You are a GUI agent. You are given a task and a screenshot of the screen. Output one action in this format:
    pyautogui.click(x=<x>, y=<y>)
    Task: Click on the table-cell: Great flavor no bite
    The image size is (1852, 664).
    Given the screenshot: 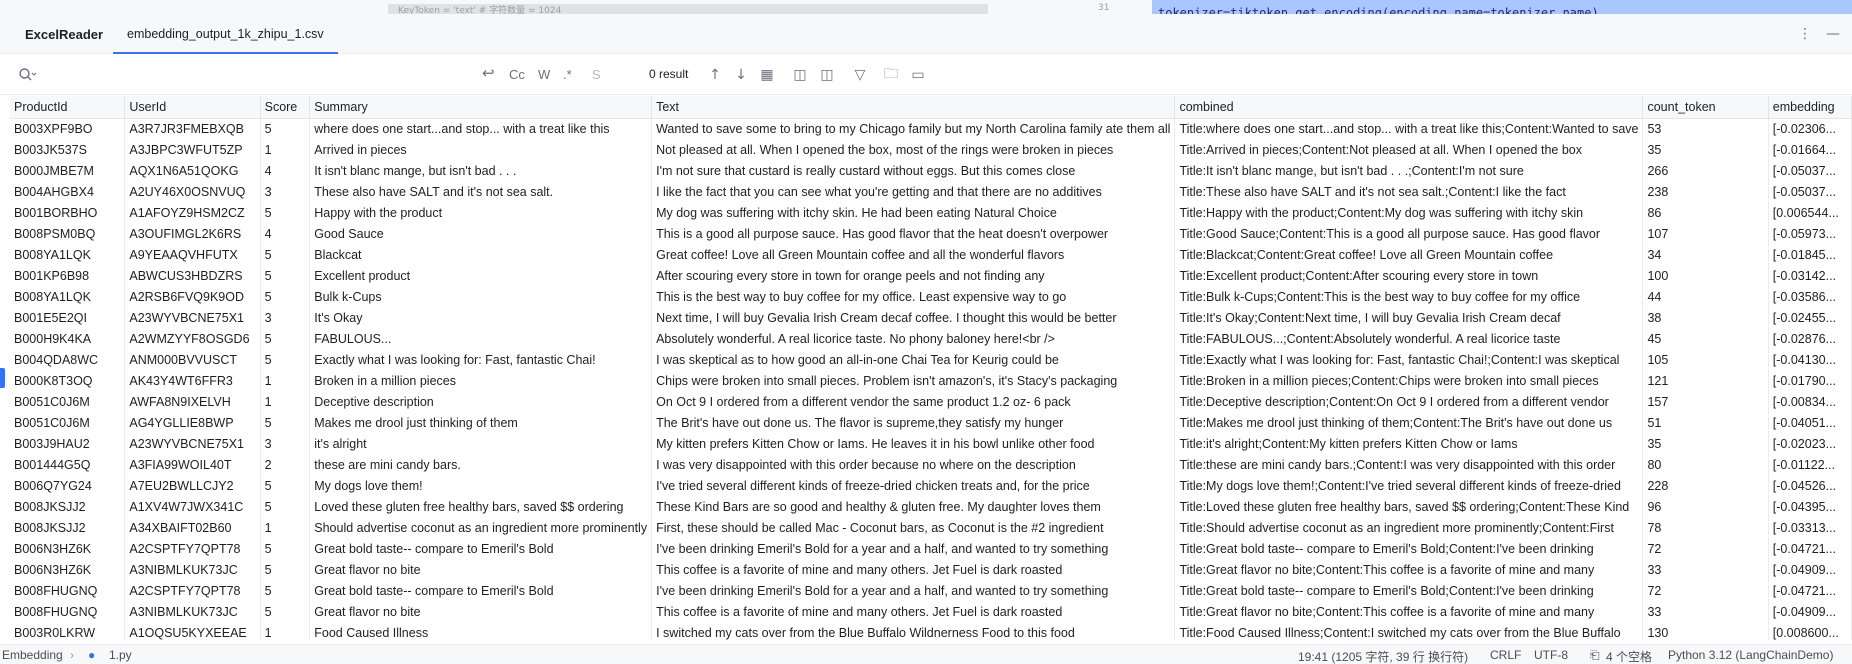 What is the action you would take?
    pyautogui.click(x=481, y=611)
    